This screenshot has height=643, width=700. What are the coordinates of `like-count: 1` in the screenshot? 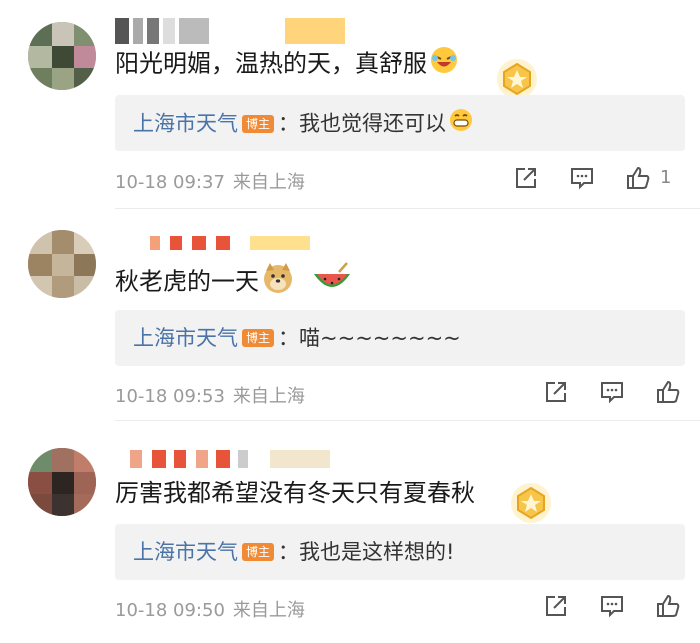 It's located at (666, 177).